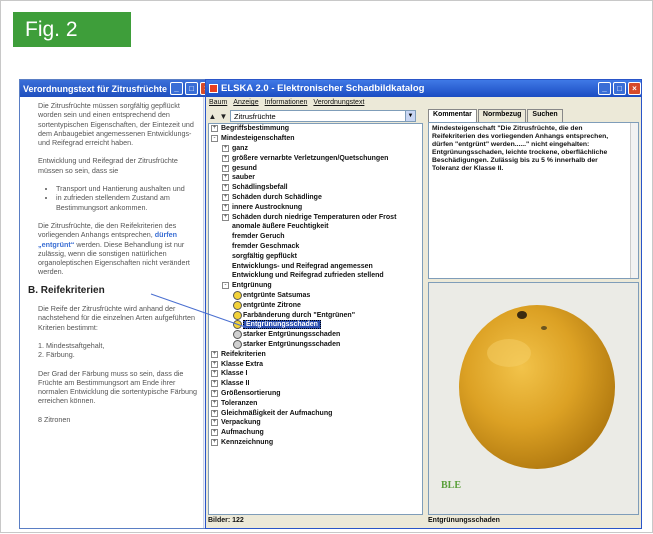 This screenshot has height=534, width=653. I want to click on tree-item: fremder Geruch, so click(315, 237).